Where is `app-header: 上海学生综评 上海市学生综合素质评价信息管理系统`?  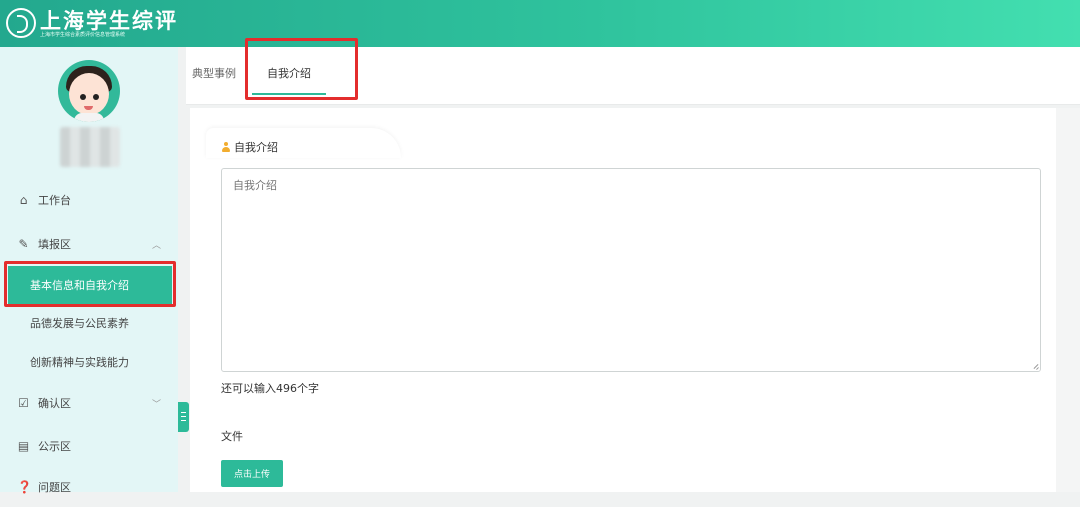
app-header: 上海学生综评 上海市学生综合素质评价信息管理系统 is located at coordinates (540, 23).